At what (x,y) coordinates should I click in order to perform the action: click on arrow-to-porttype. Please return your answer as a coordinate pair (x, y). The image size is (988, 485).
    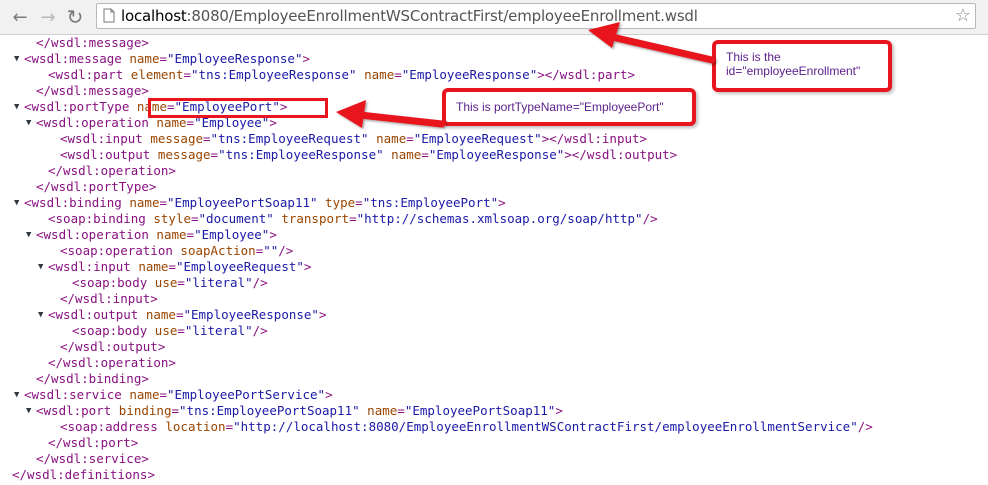
    Looking at the image, I should click on (391, 114).